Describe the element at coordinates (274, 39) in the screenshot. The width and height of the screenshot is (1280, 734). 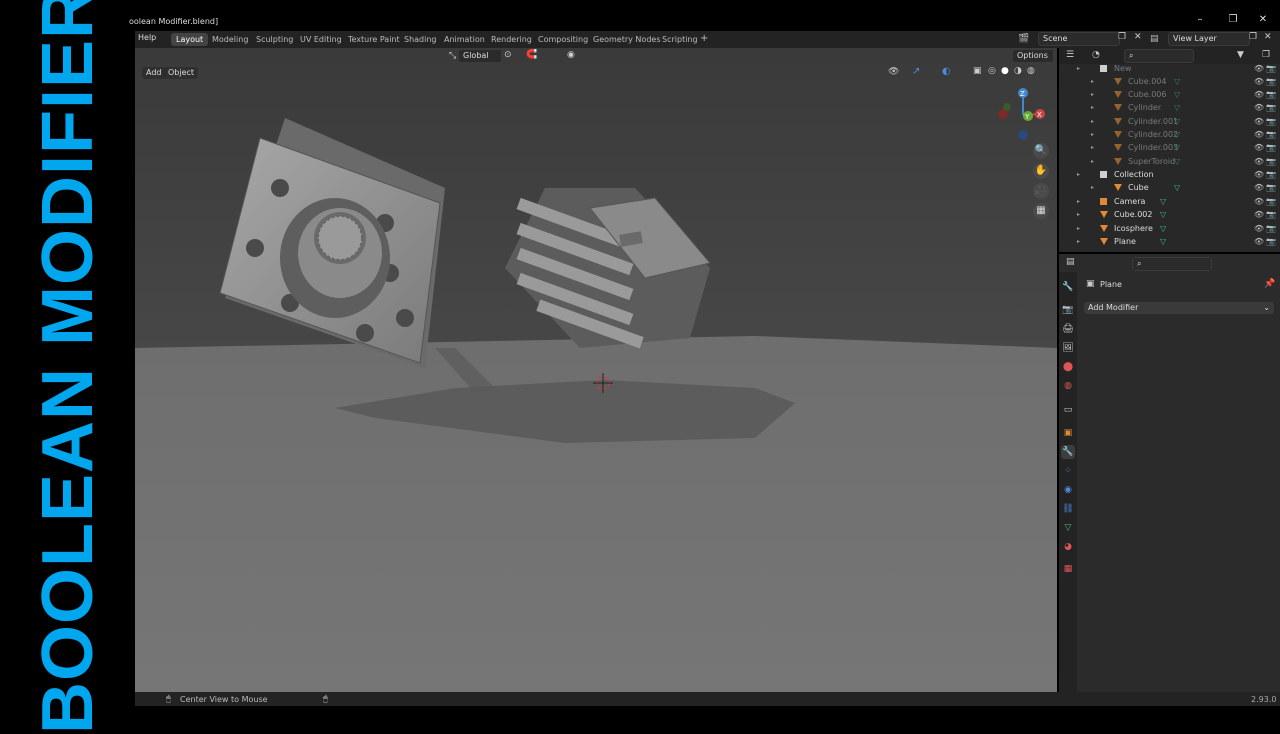
I see `tab-sculpting: Sculpting` at that location.